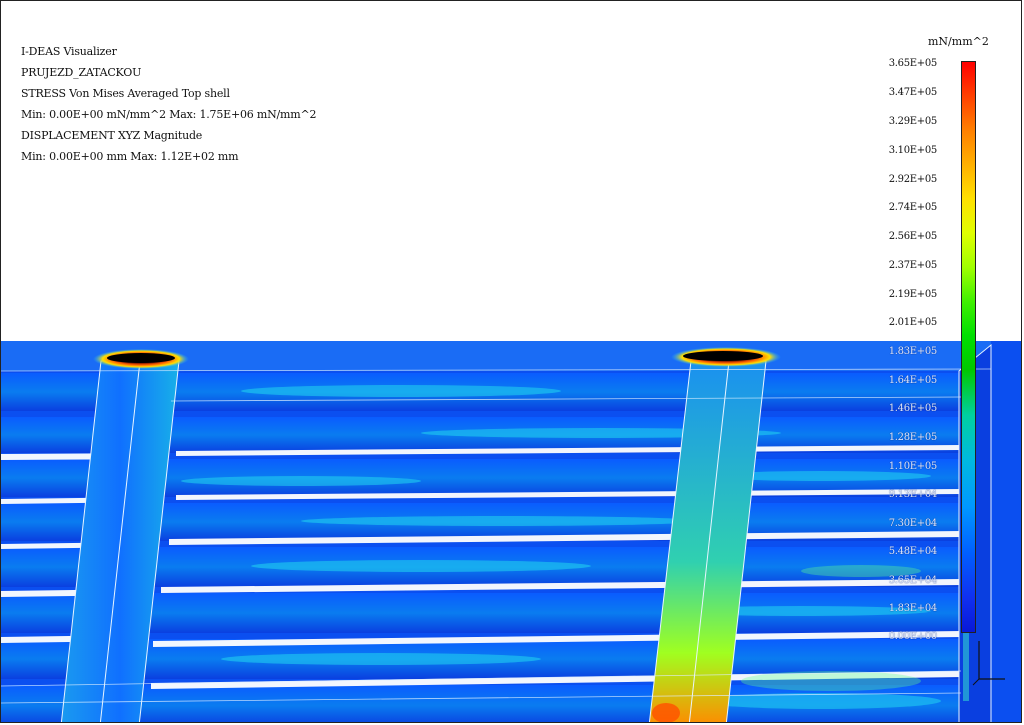 This screenshot has height=725, width=1024. Describe the element at coordinates (112, 135) in the screenshot. I see `displacement-result-type: DISPLACEMENT XYZ Magnitude` at that location.